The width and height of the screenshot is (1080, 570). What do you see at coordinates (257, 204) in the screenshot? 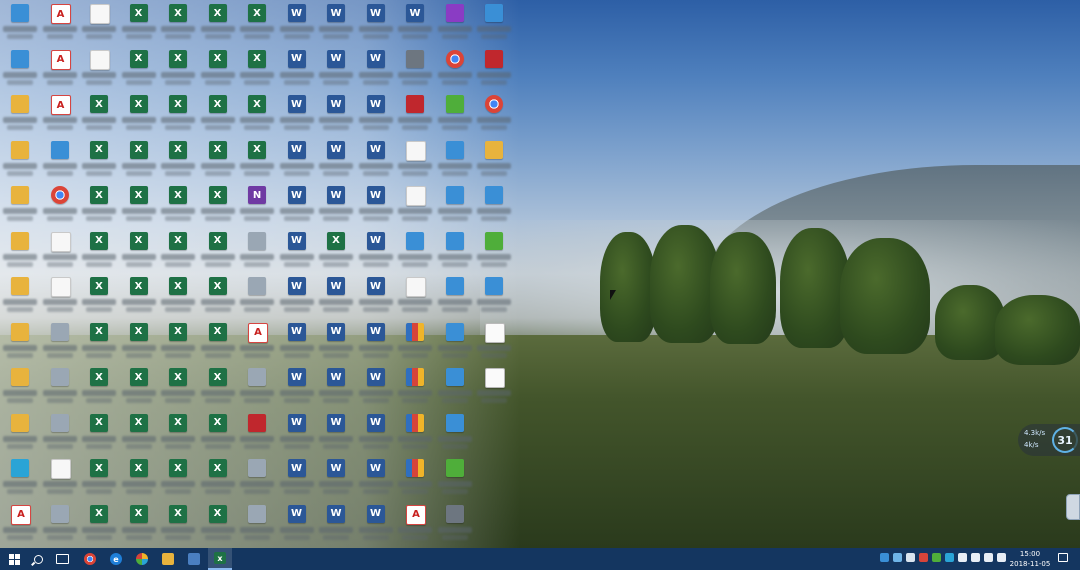
I see `desktop-icon-note: N` at bounding box center [257, 204].